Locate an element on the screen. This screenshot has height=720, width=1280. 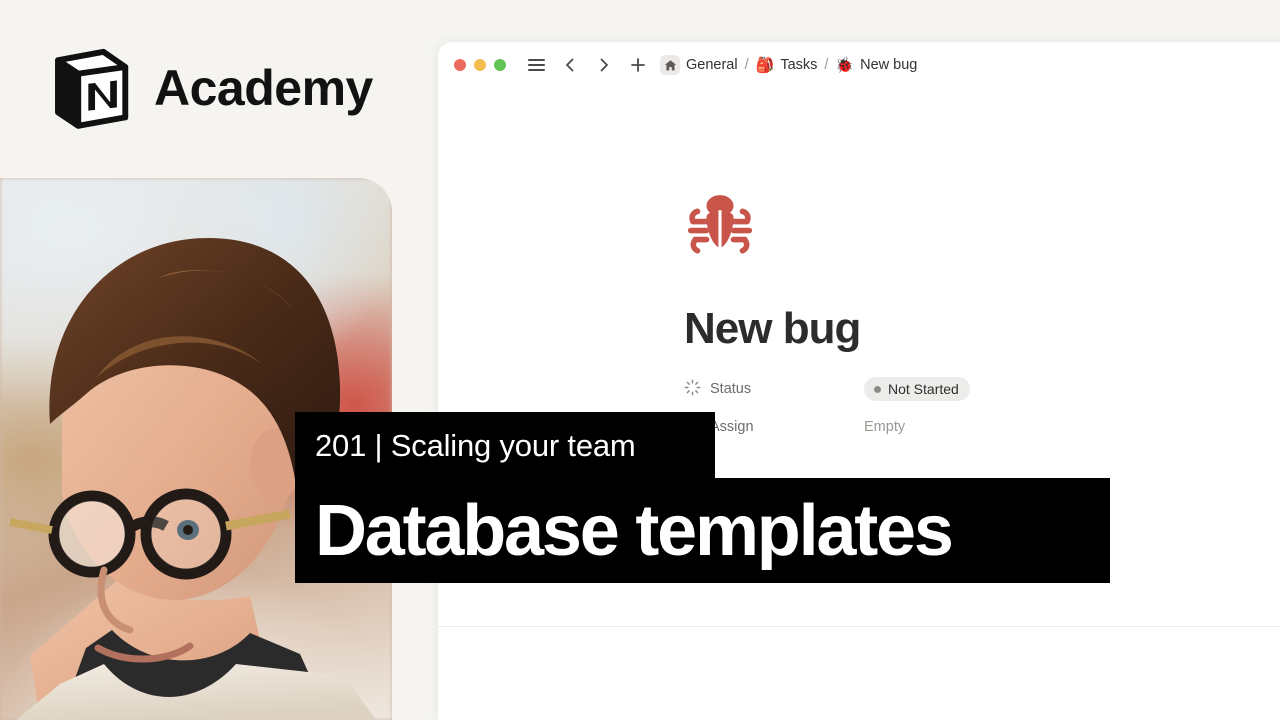
breadcrumb-item-tasks: 🎒 Tasks is located at coordinates (787, 65).